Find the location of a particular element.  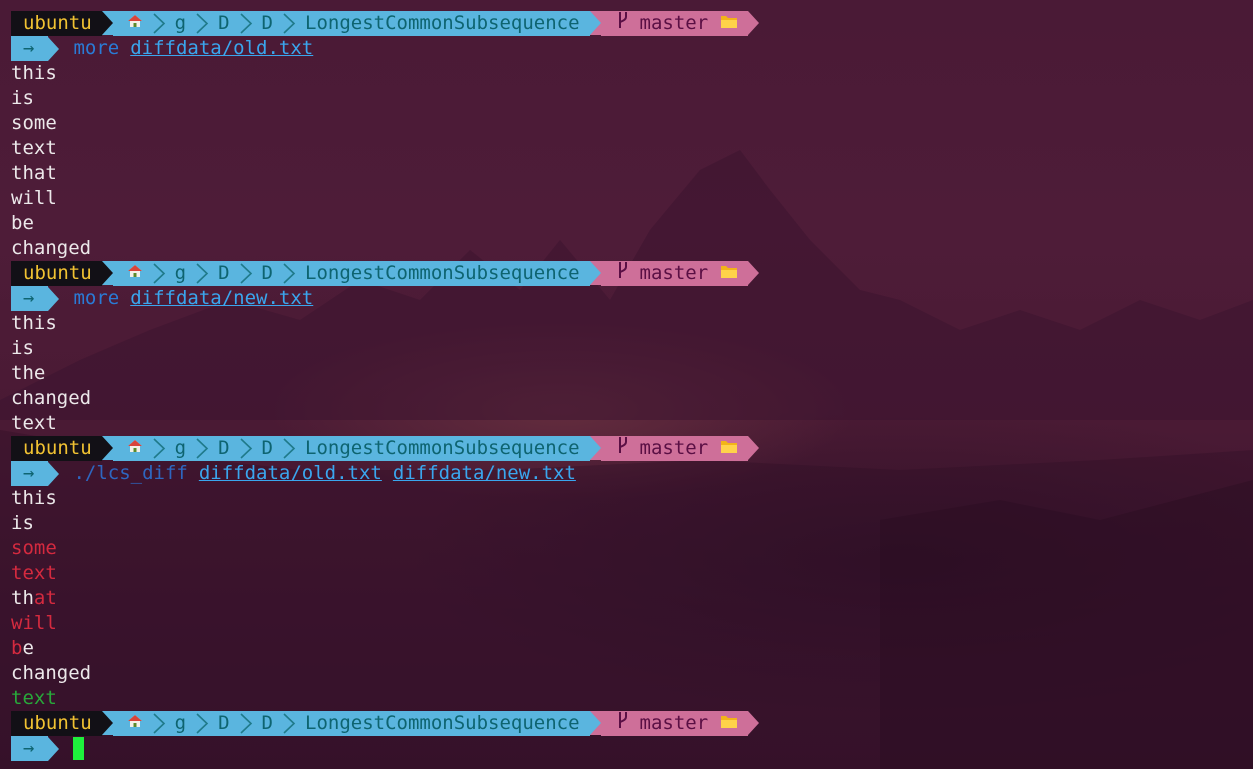

deleted-text: text is located at coordinates (34, 573).